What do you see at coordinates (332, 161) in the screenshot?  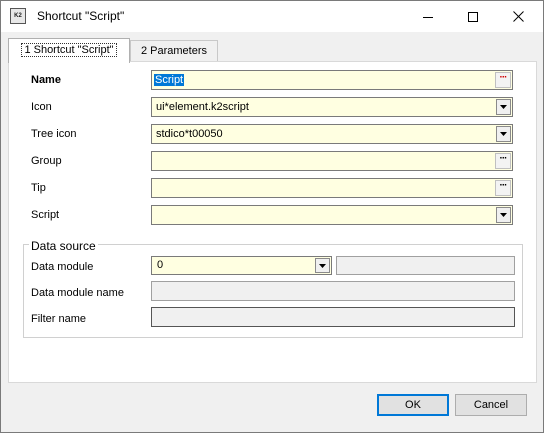 I see `group-field: ···` at bounding box center [332, 161].